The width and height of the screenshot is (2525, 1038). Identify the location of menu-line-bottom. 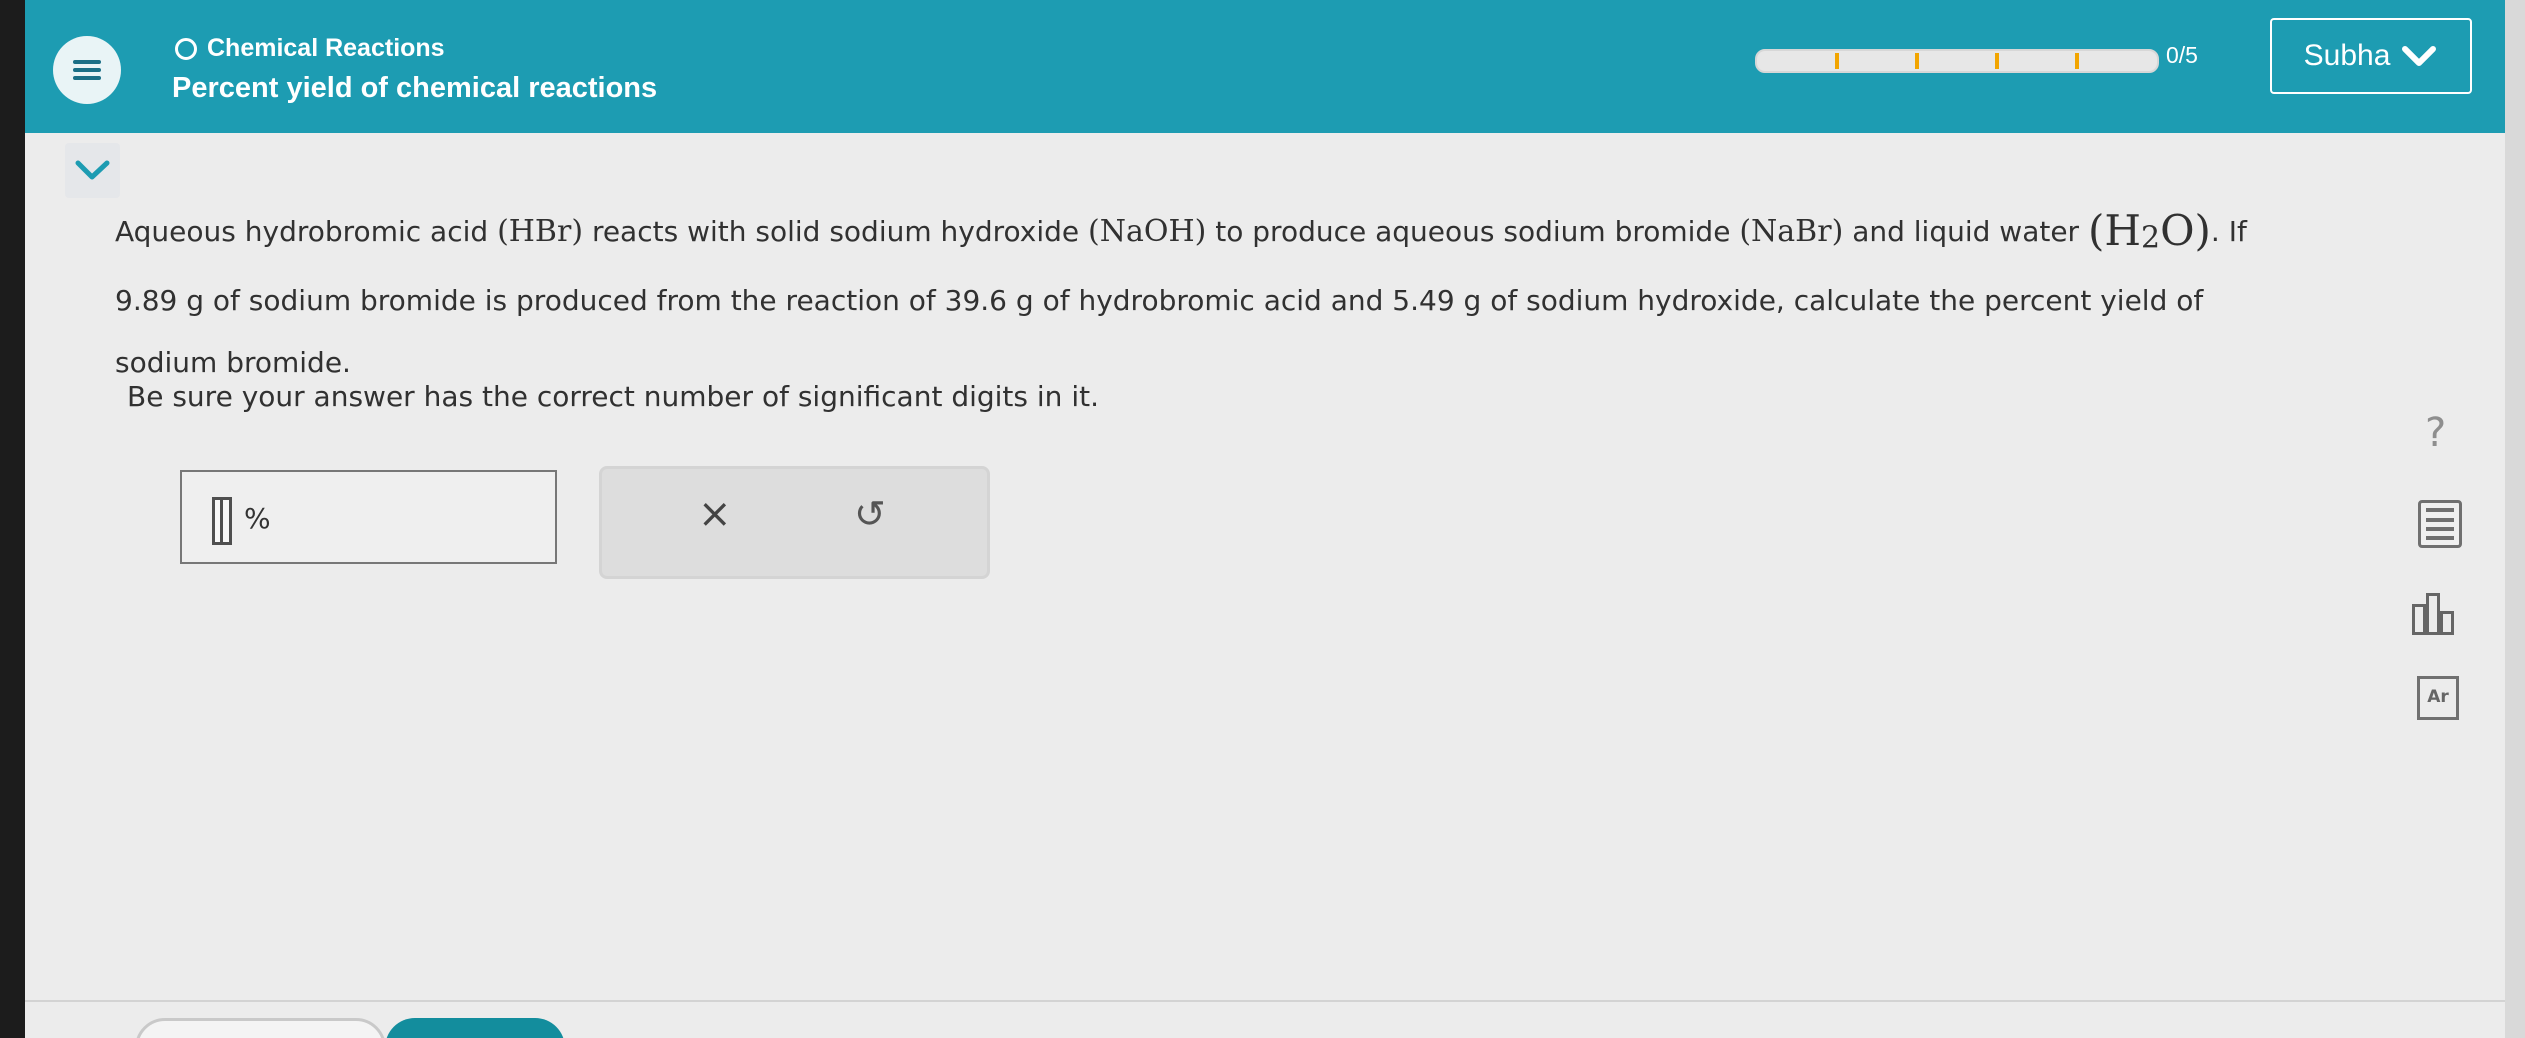
(87, 78).